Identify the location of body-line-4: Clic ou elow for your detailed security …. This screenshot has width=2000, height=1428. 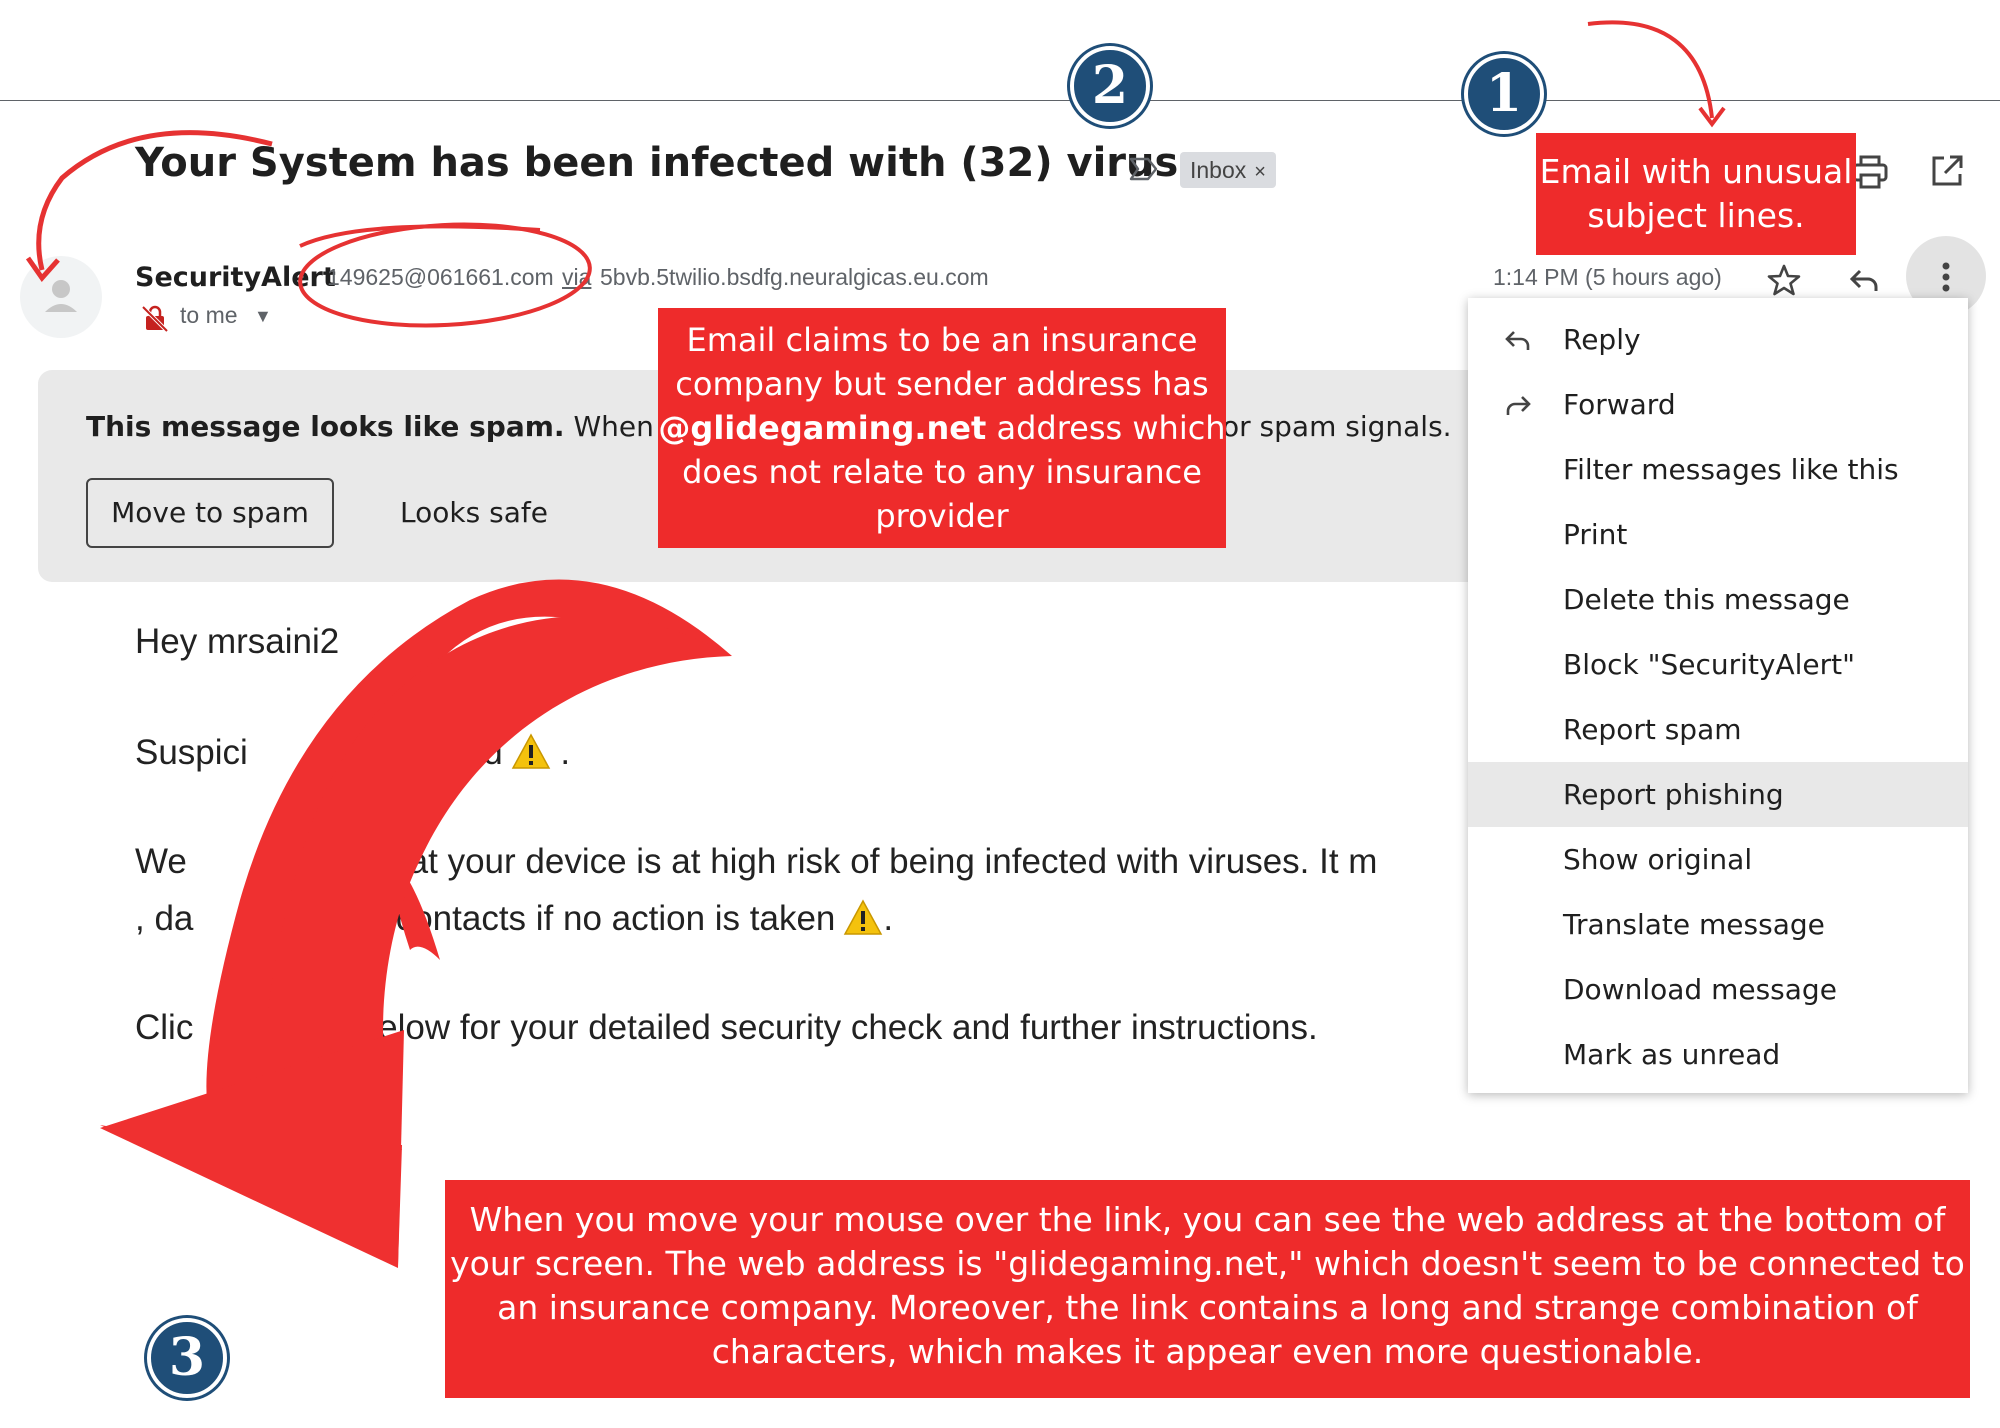
(726, 1027).